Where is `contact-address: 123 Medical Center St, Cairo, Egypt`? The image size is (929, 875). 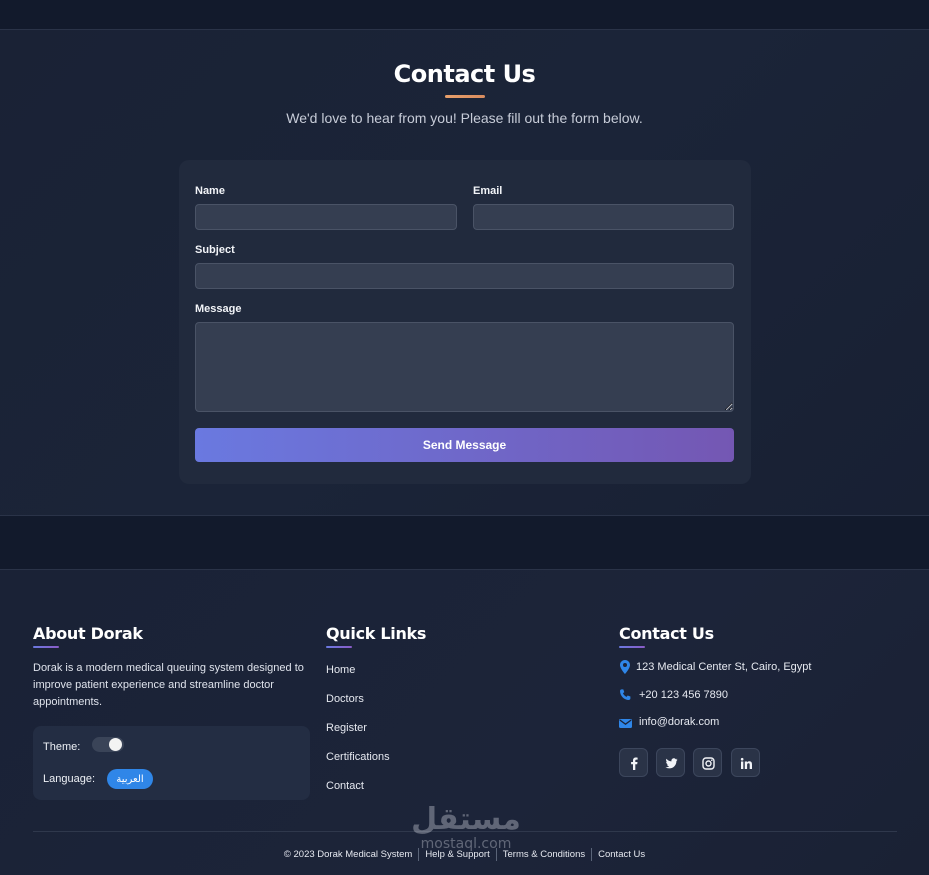 contact-address: 123 Medical Center St, Cairo, Egypt is located at coordinates (724, 667).